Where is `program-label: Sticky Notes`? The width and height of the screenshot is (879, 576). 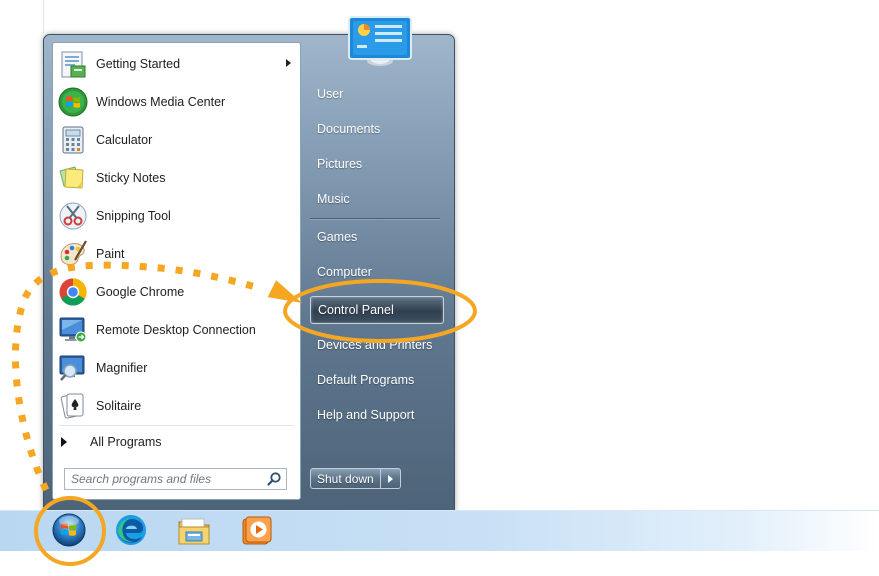 program-label: Sticky Notes is located at coordinates (131, 178).